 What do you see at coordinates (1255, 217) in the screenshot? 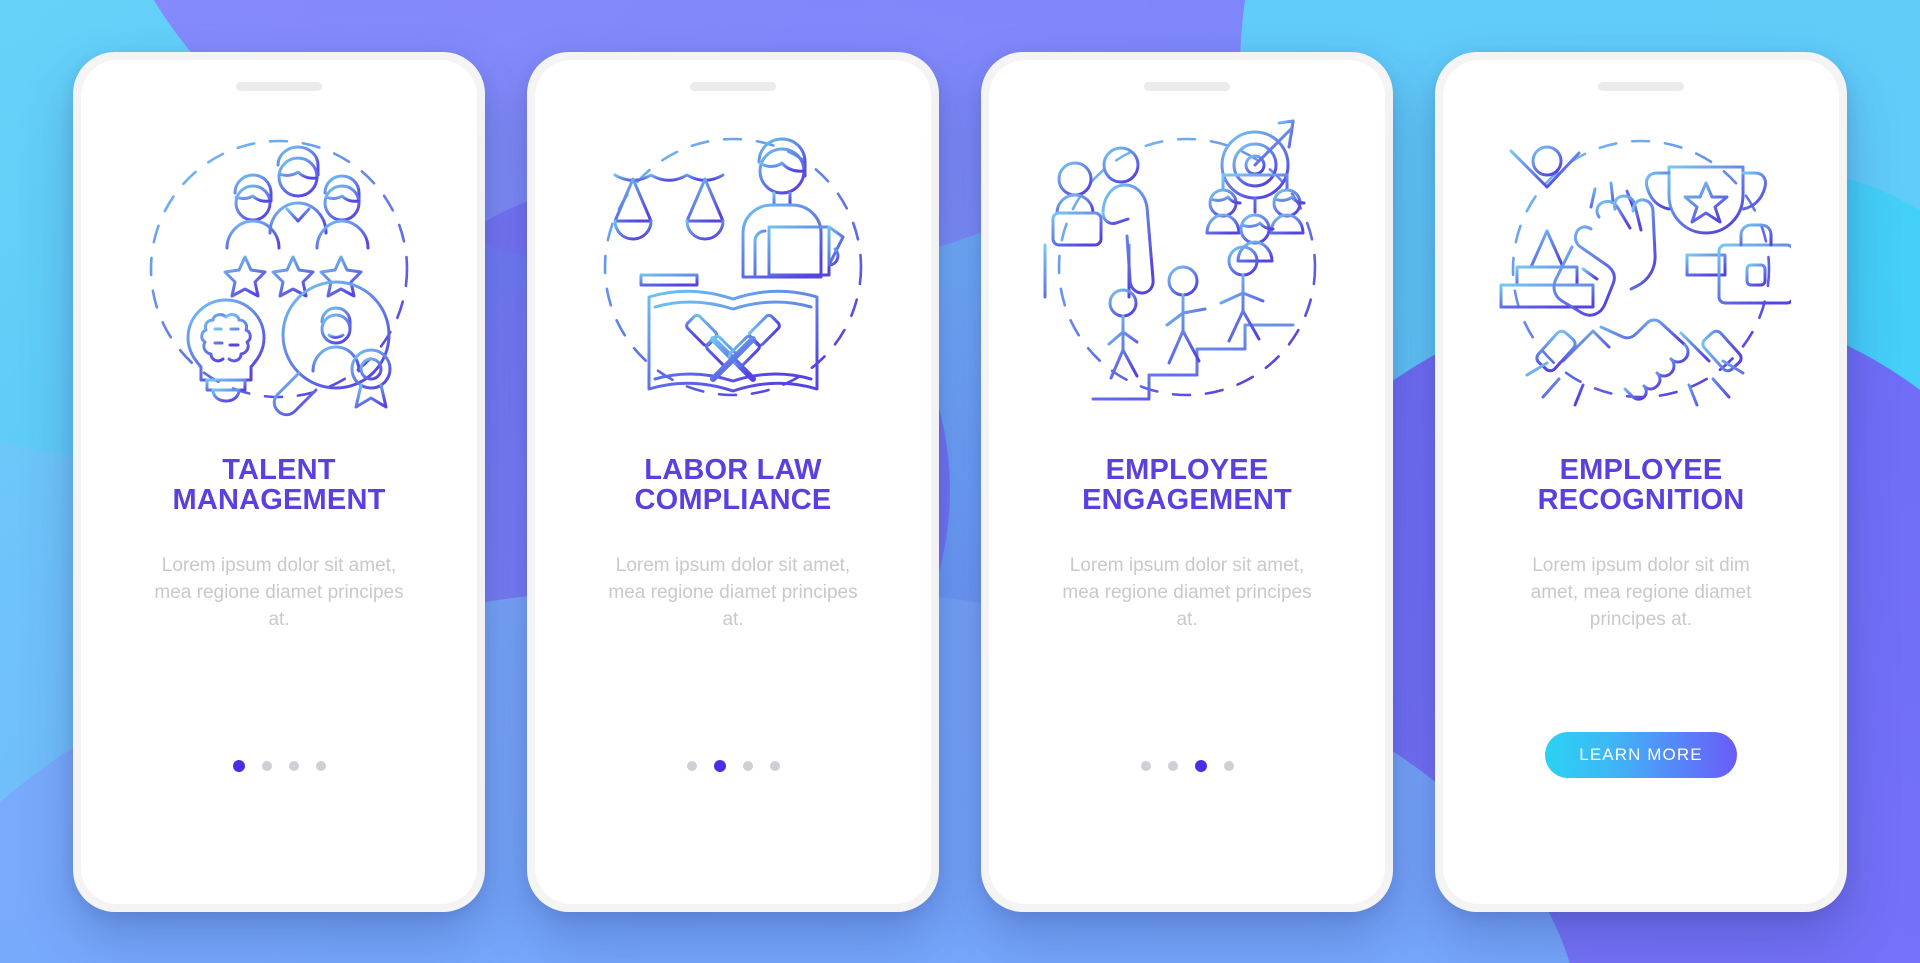
I see `org-chart-people-icon` at bounding box center [1255, 217].